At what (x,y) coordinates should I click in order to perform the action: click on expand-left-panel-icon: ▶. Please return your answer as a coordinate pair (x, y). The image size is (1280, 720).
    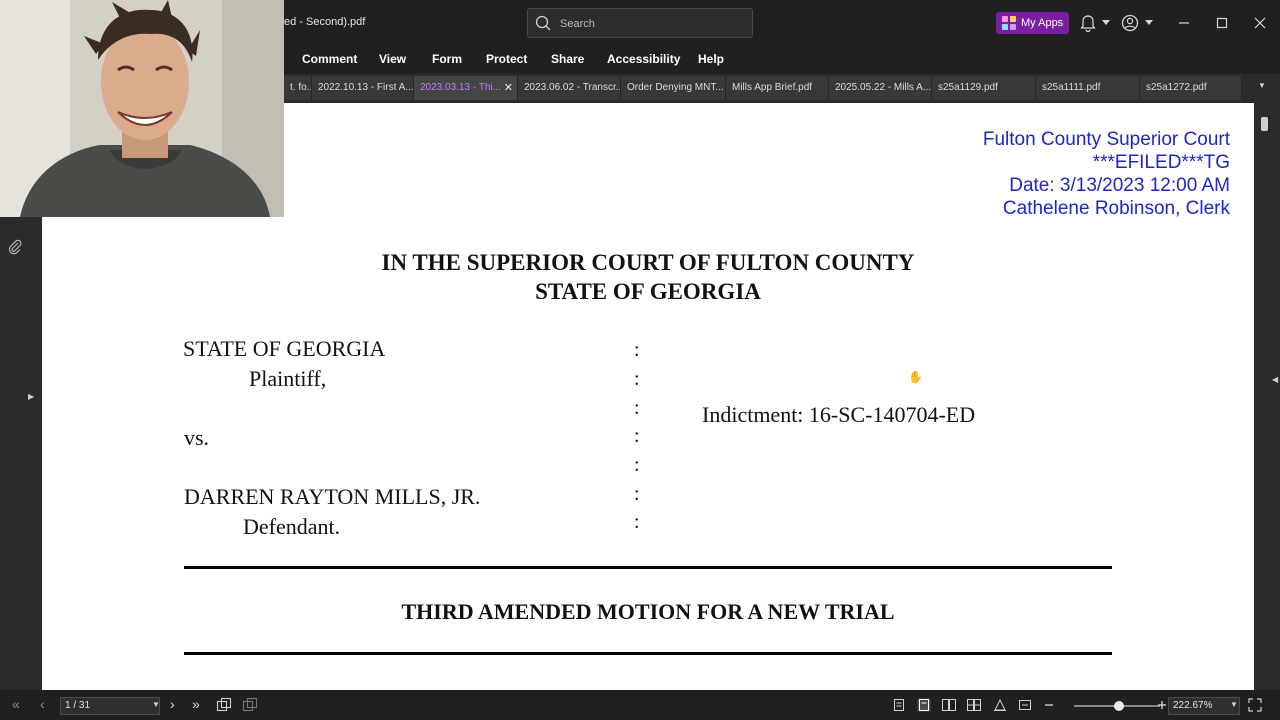
    Looking at the image, I should click on (31, 396).